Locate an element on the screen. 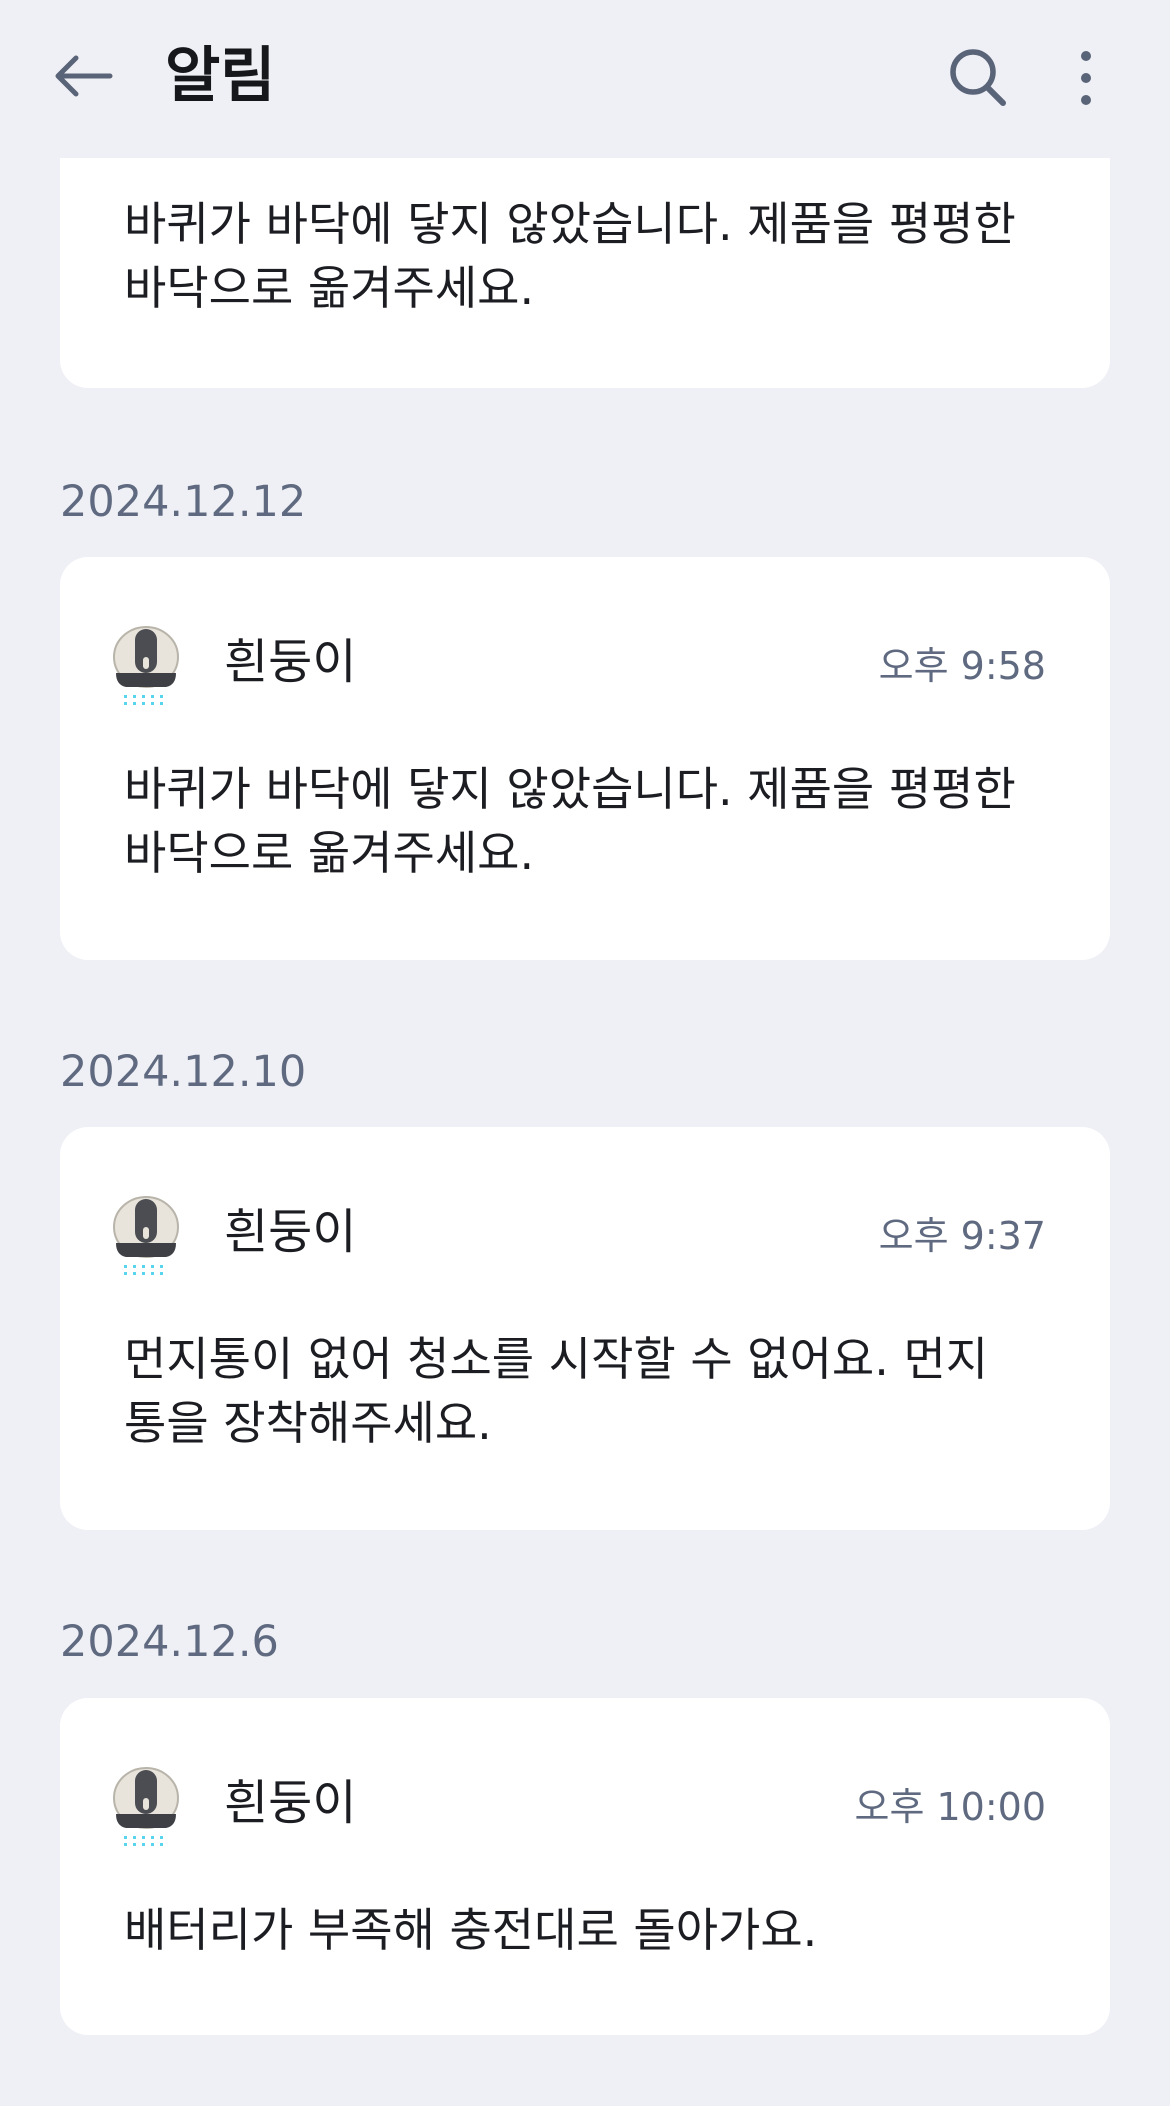 The width and height of the screenshot is (1170, 2106). date-header: 2024.12.6 is located at coordinates (169, 1642).